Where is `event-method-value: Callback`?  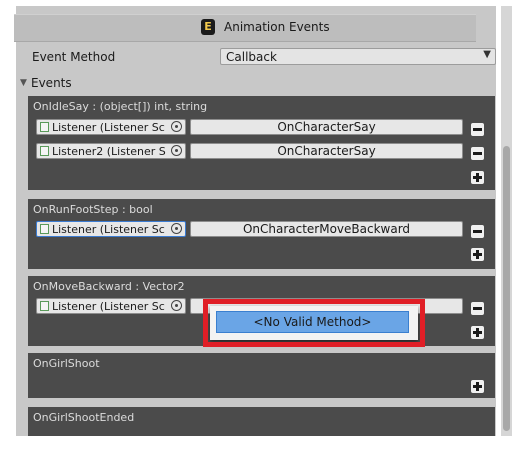
event-method-value: Callback is located at coordinates (251, 57).